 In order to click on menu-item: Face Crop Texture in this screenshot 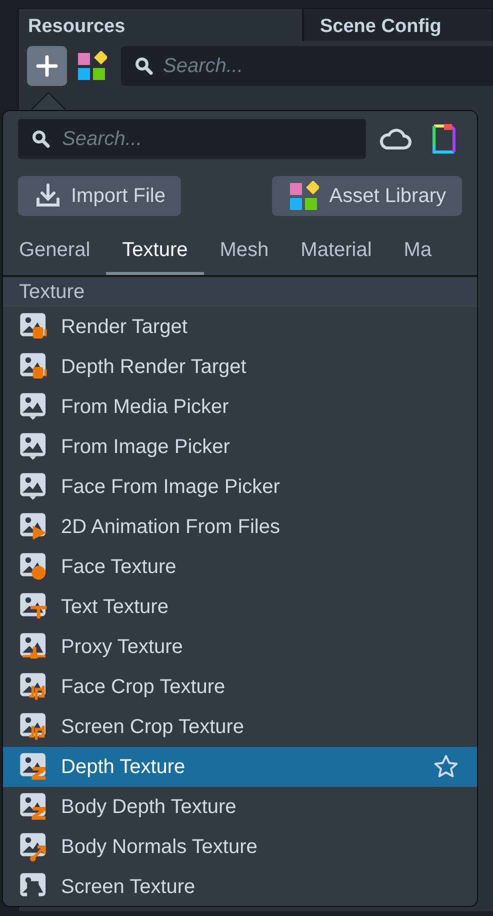, I will do `click(240, 687)`.